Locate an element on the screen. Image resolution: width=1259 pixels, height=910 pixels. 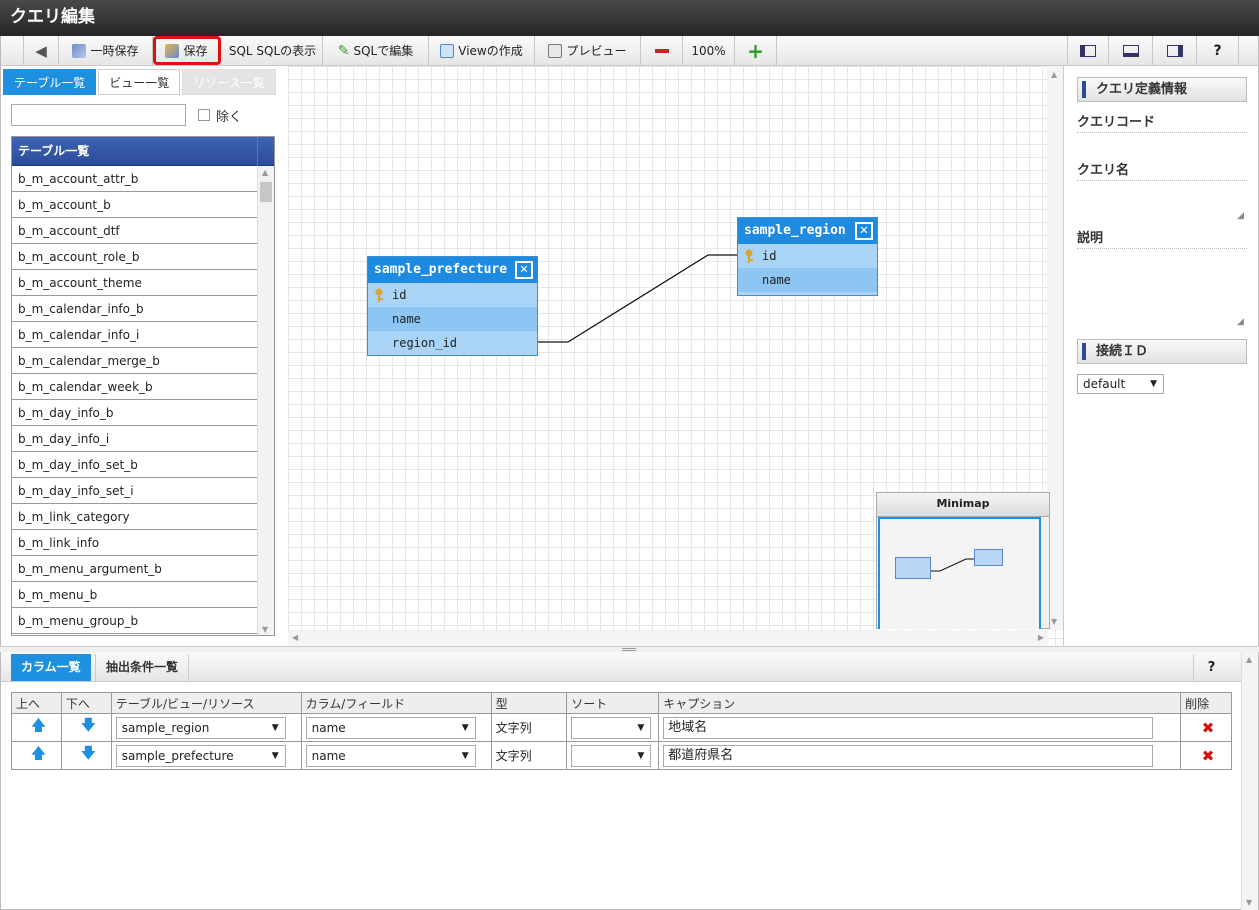
entity-sample-region: sample_region ✕ id name is located at coordinates (807, 256).